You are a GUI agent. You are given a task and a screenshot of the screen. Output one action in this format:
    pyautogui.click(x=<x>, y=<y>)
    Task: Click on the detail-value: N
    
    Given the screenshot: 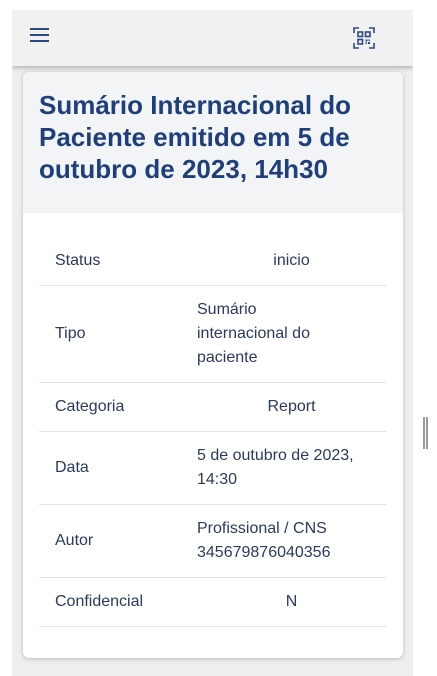 What is the action you would take?
    pyautogui.click(x=291, y=601)
    